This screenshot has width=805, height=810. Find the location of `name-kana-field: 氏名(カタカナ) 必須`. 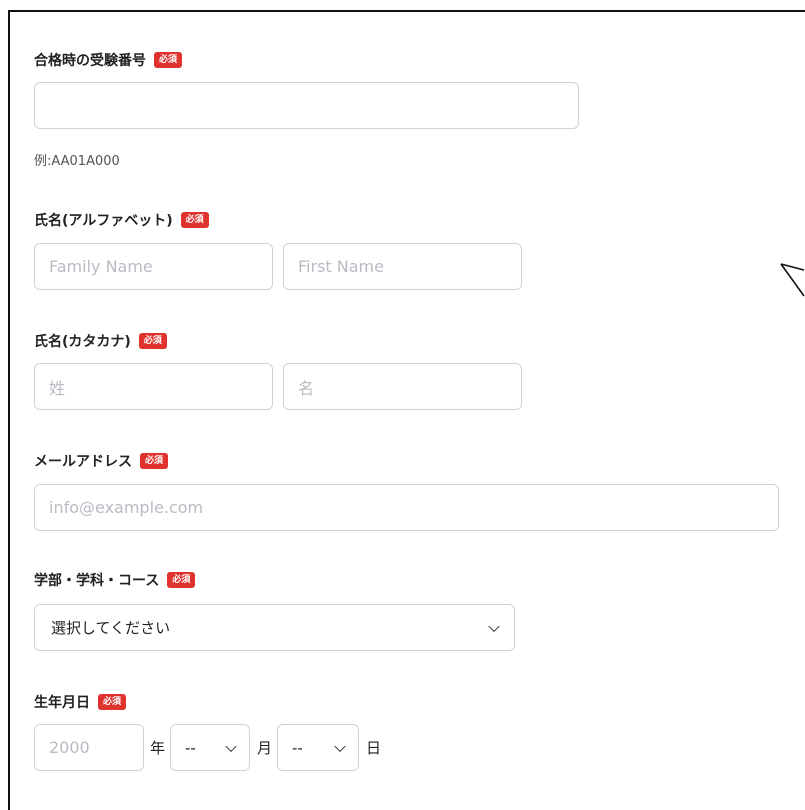

name-kana-field: 氏名(カタカナ) 必須 is located at coordinates (100, 341).